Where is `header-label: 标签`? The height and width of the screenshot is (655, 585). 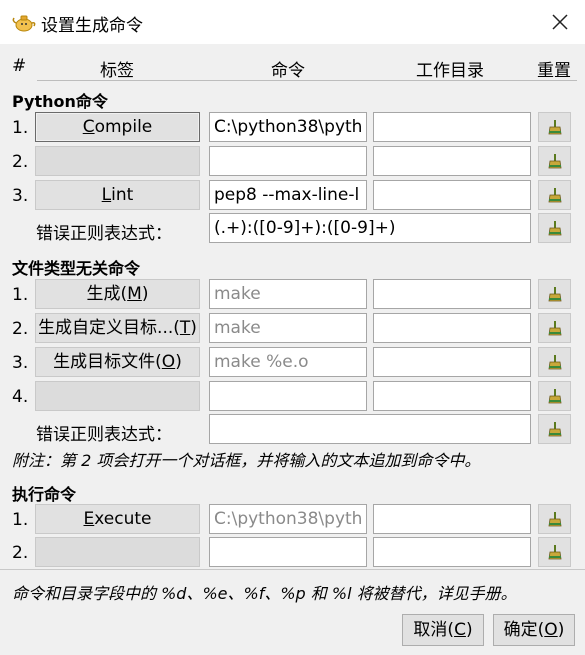 header-label: 标签 is located at coordinates (117, 71).